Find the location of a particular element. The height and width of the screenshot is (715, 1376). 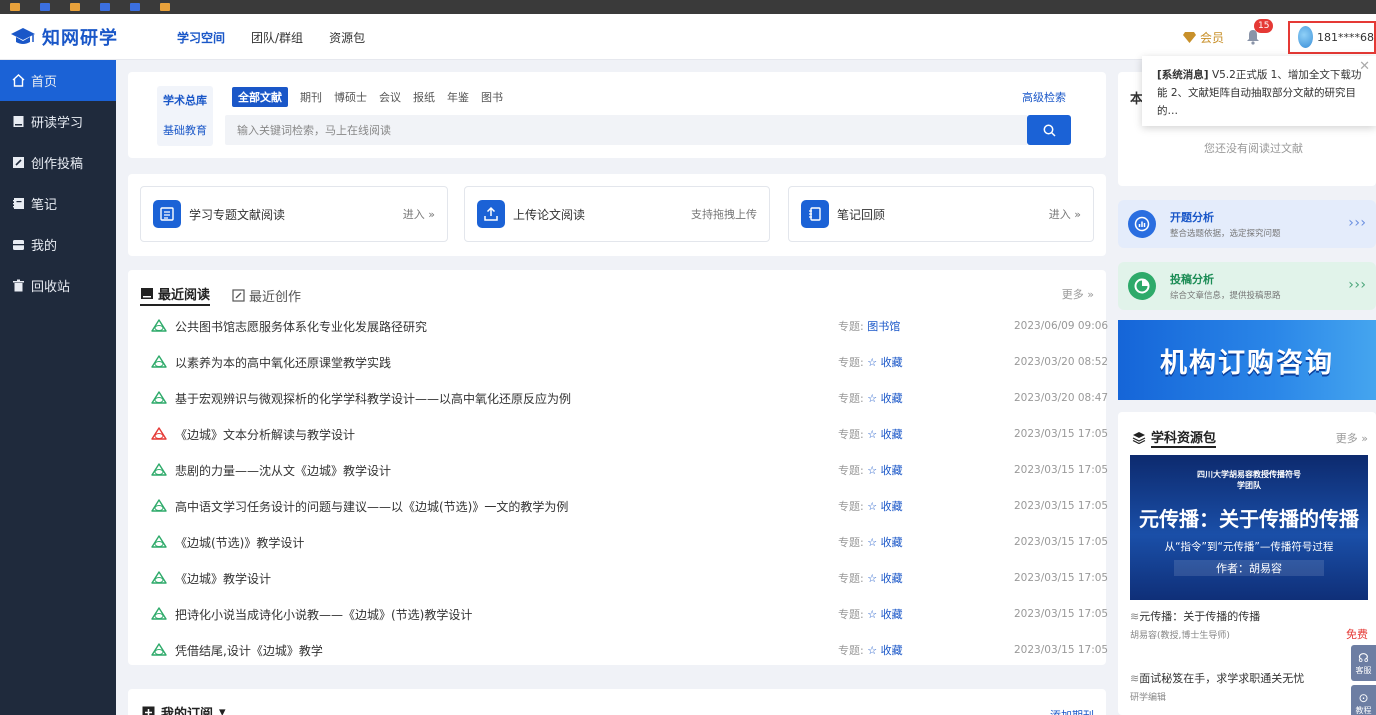

layers-icon is located at coordinates (1139, 438).